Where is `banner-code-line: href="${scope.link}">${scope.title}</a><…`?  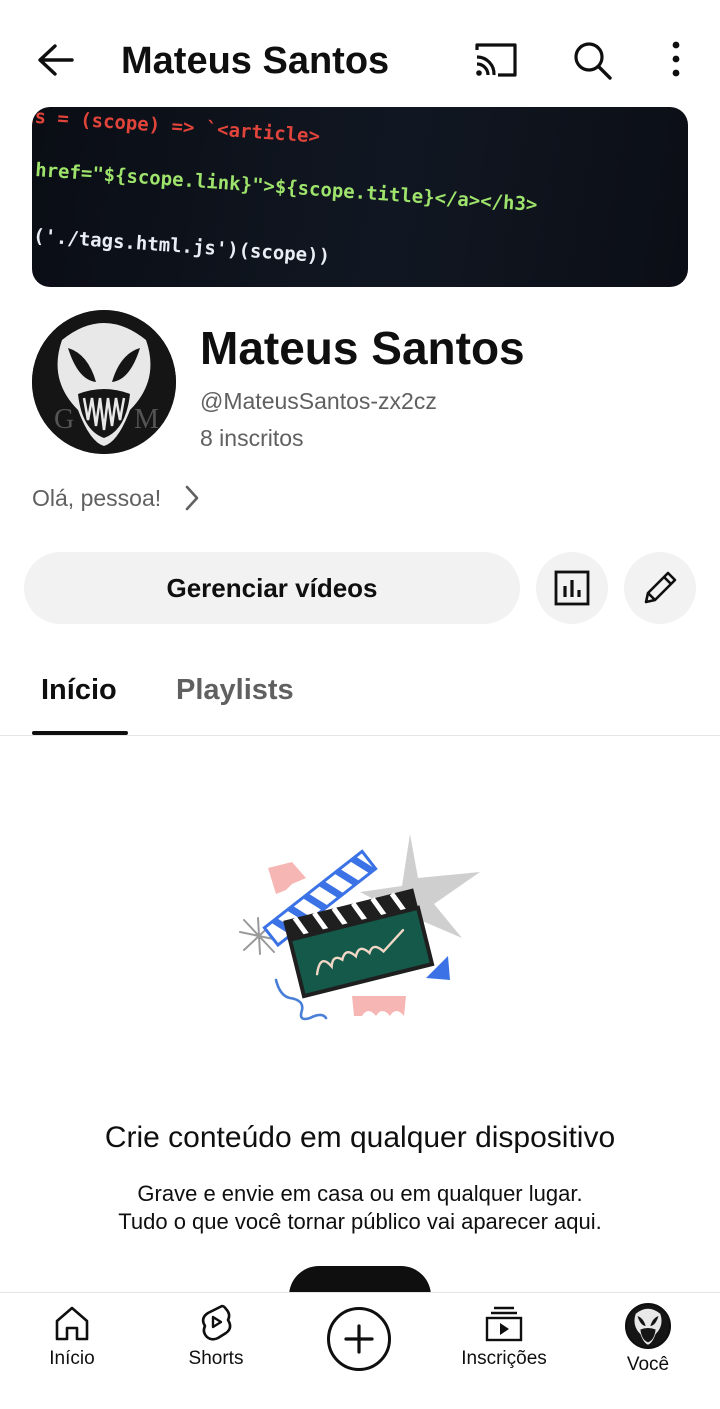 banner-code-line: href="${scope.link}">${scope.title}</a><… is located at coordinates (286, 188).